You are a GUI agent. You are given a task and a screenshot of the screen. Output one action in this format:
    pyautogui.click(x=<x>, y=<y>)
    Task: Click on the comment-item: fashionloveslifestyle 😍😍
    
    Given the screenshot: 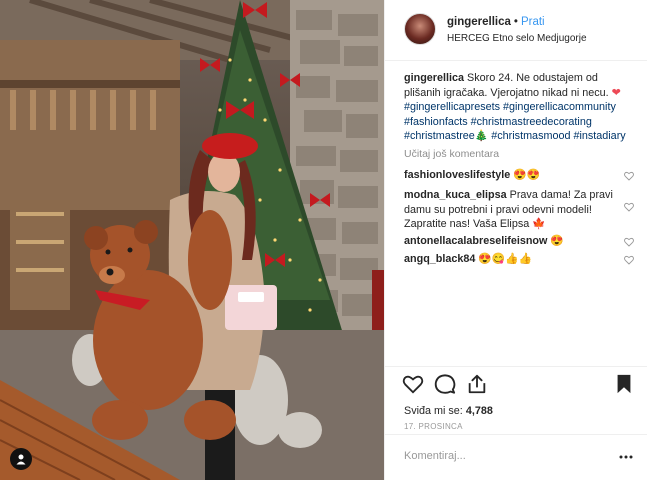 What is the action you would take?
    pyautogui.click(x=511, y=175)
    